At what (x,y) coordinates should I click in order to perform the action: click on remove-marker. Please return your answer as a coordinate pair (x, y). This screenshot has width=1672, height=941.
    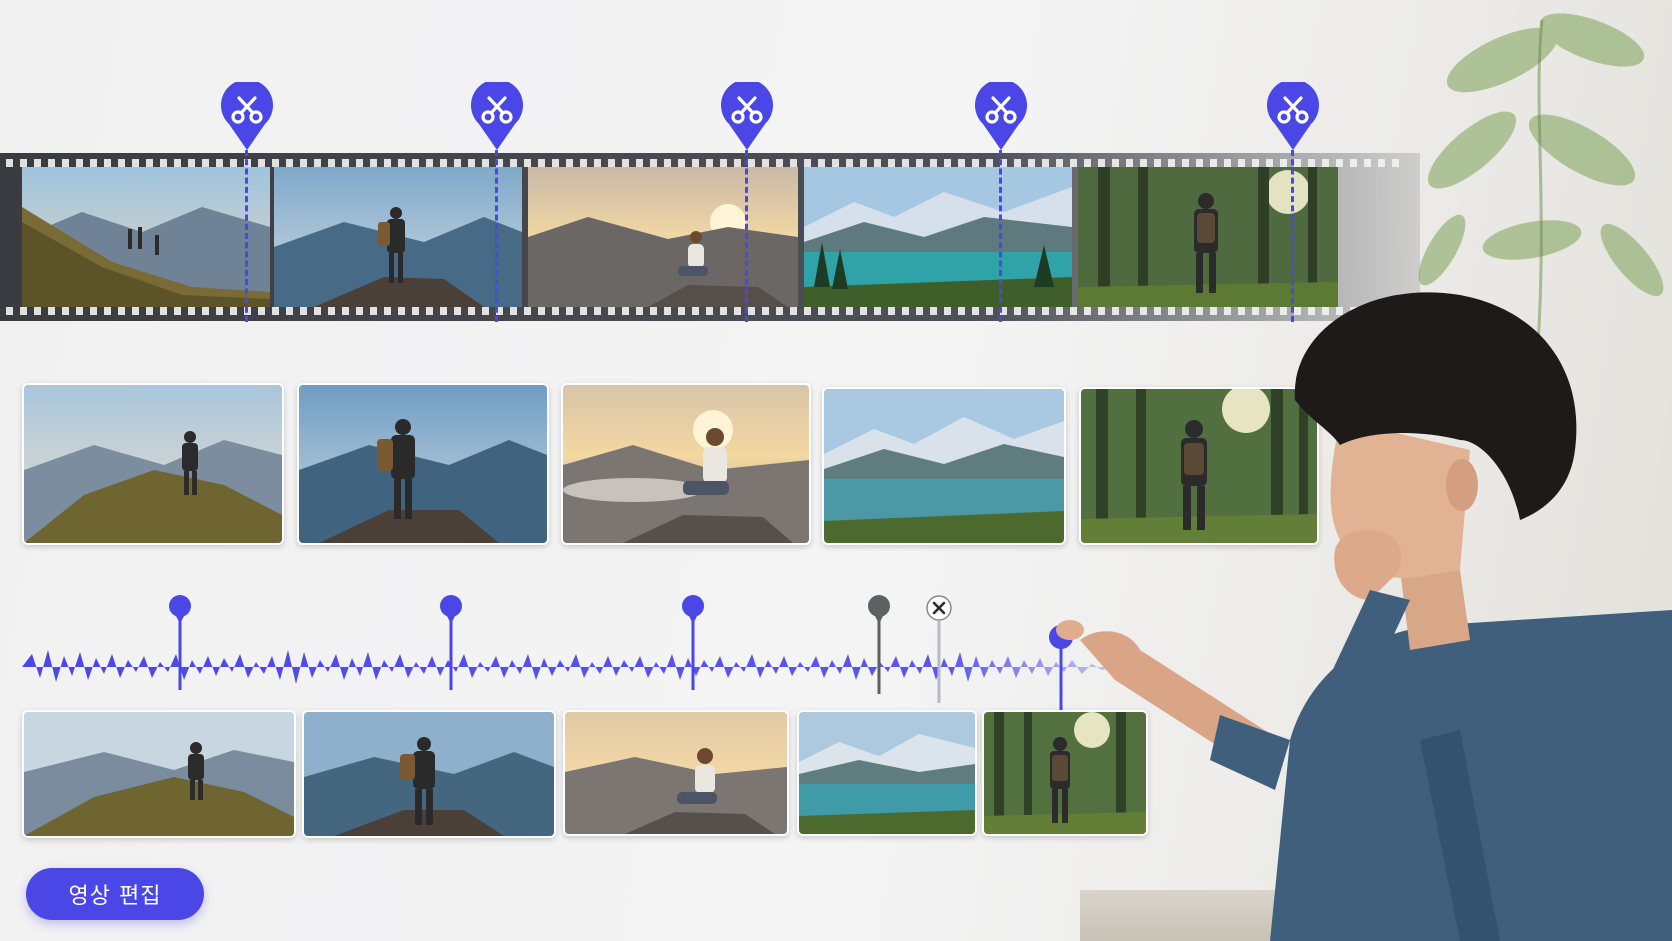
    Looking at the image, I should click on (939, 649).